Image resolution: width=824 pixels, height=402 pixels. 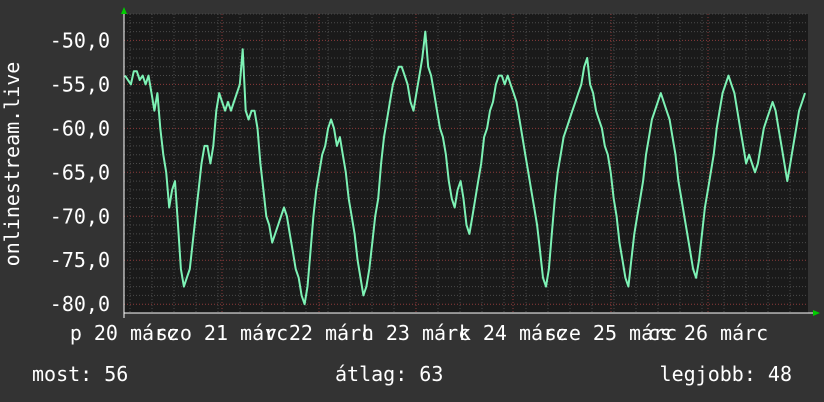 What do you see at coordinates (80, 304) in the screenshot?
I see `y-tick-label: -80,0` at bounding box center [80, 304].